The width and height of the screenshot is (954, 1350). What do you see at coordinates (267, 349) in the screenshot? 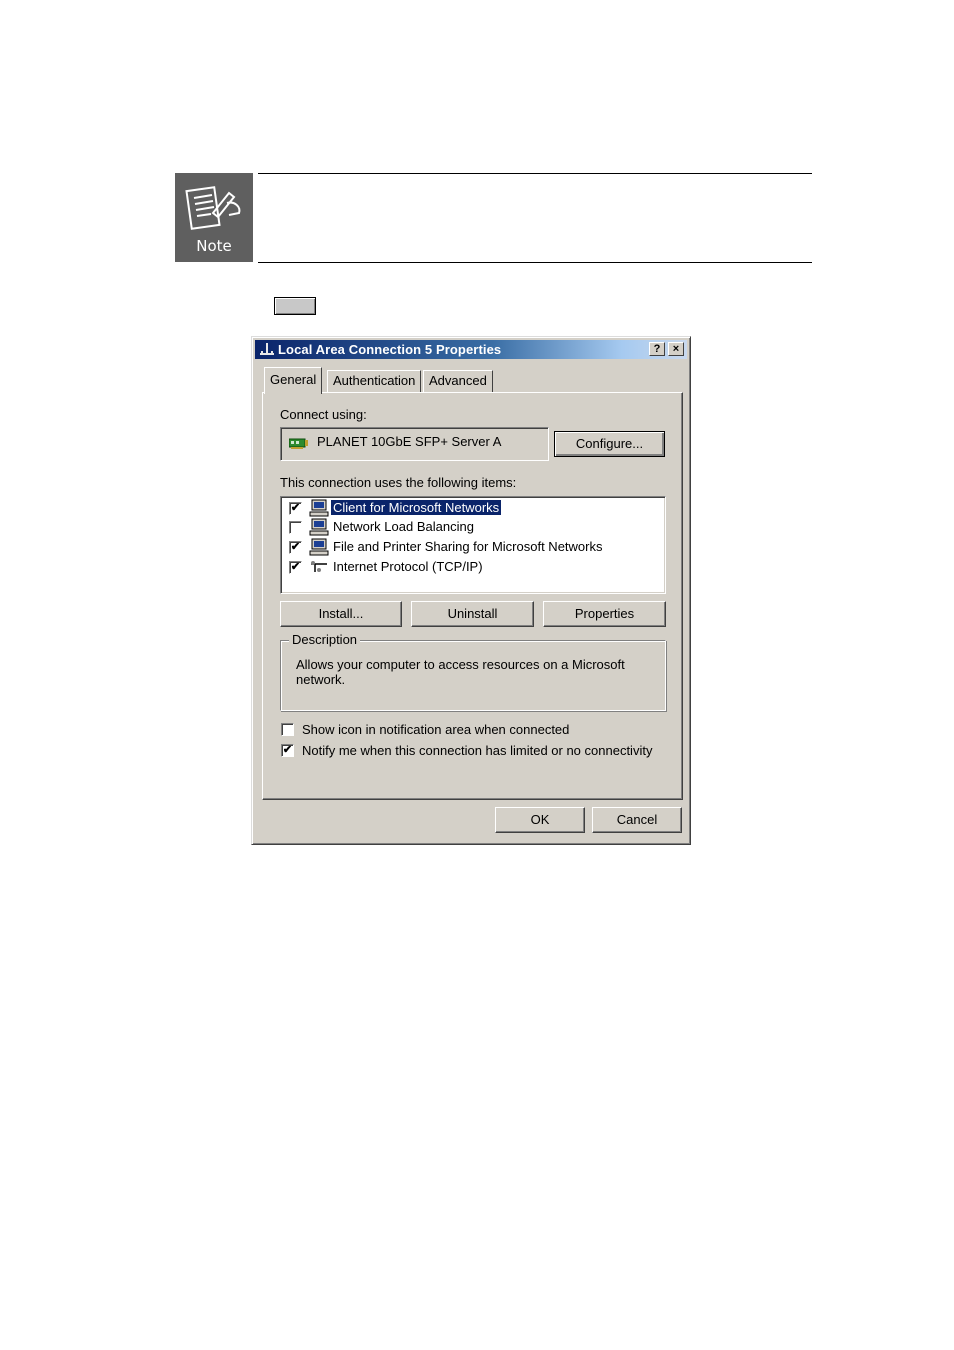
I see `network-connection-icon` at bounding box center [267, 349].